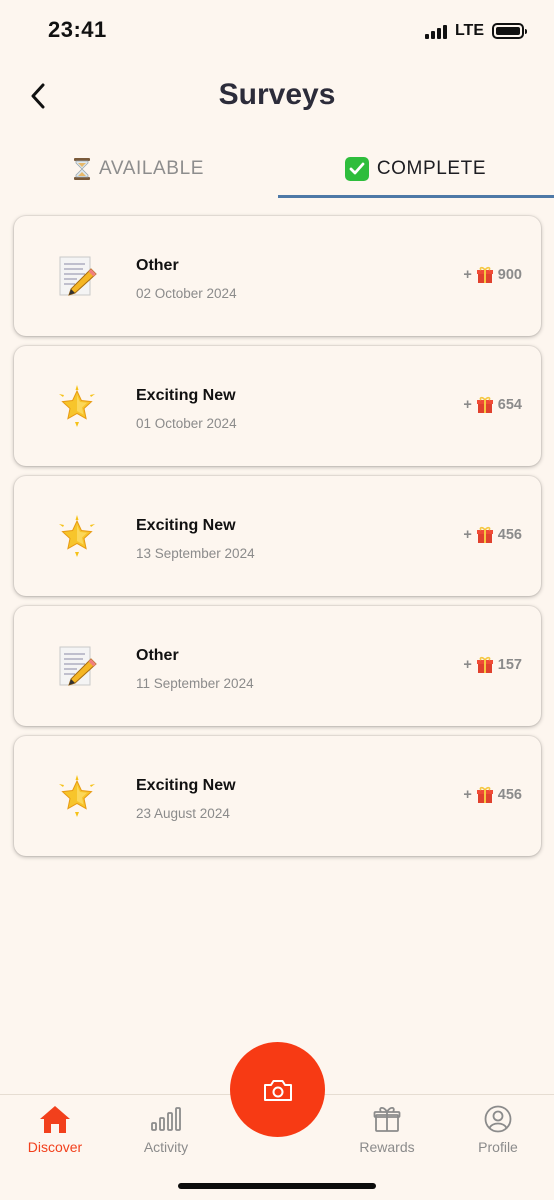  Describe the element at coordinates (431, 168) in the screenshot. I see `tab-complete-label: COMPLETE` at that location.